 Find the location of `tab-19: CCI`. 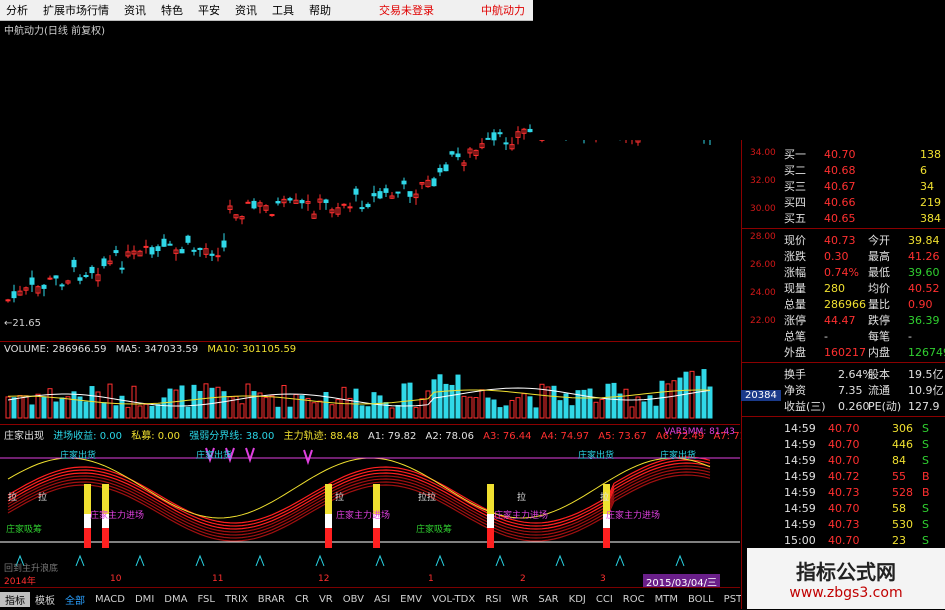

tab-19: CCI is located at coordinates (604, 599).